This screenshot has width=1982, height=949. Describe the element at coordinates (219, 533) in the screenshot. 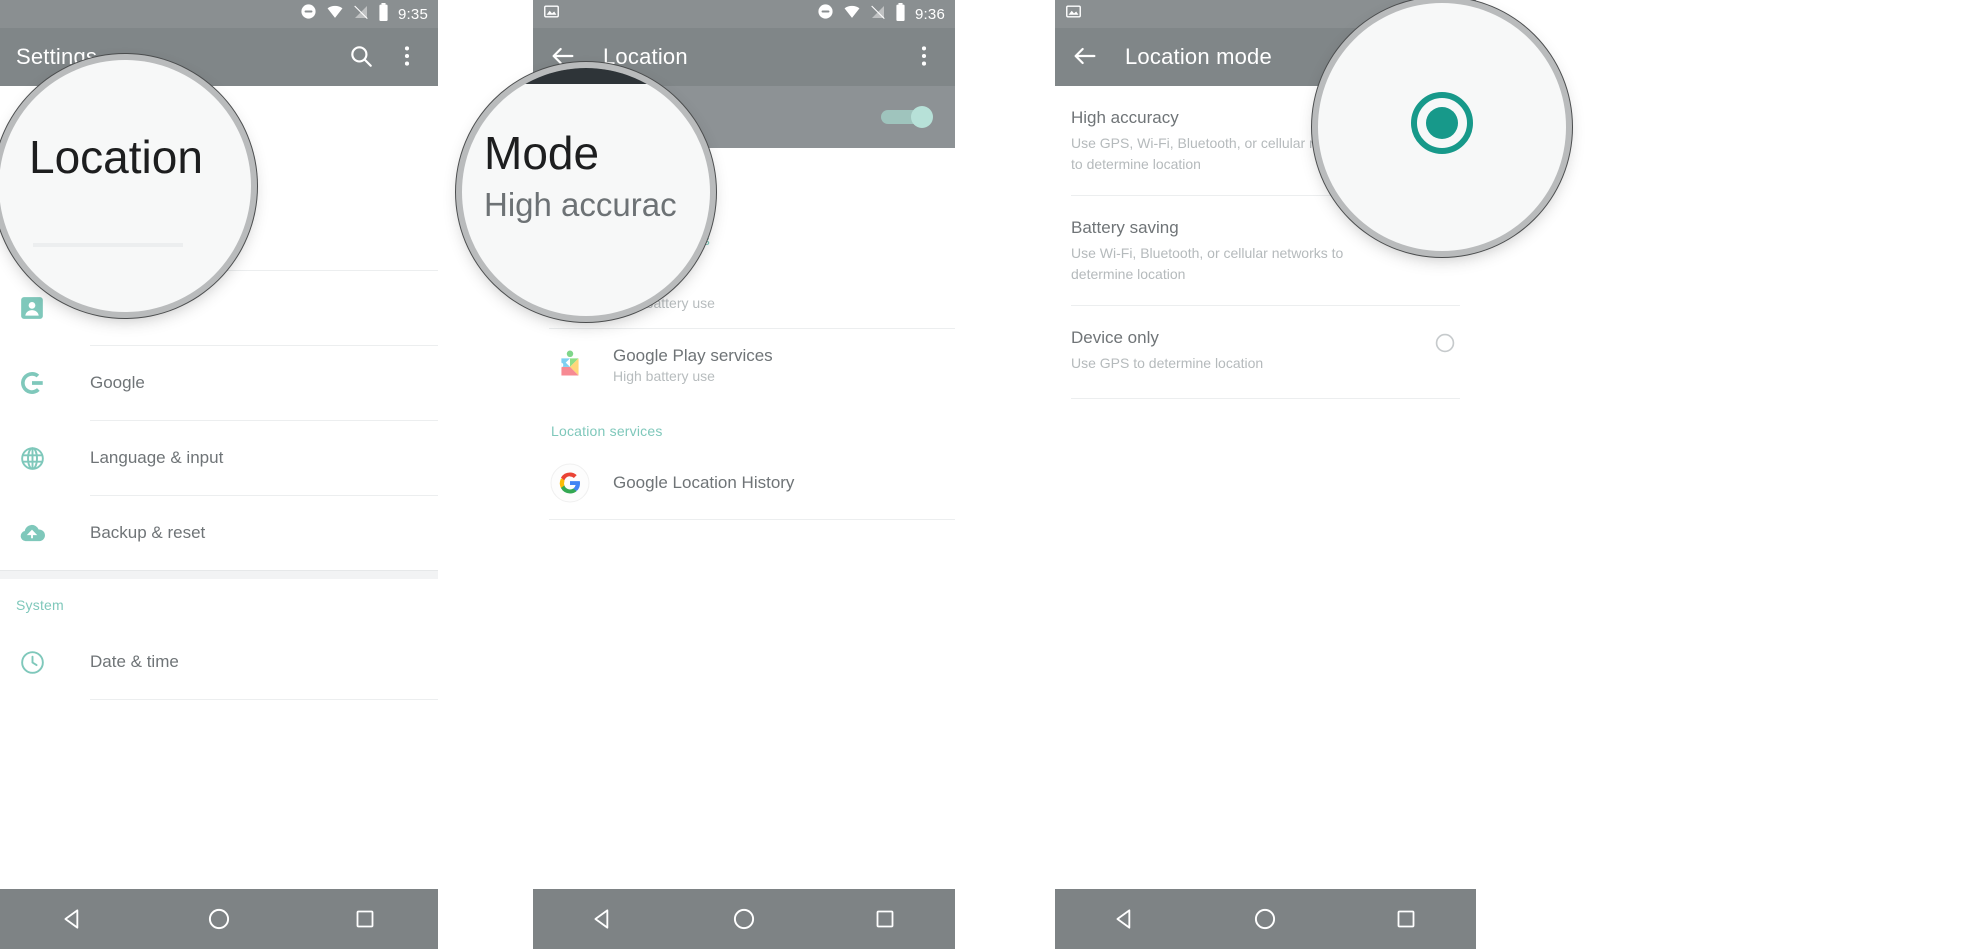

I see `list-item: Backup & reset` at that location.